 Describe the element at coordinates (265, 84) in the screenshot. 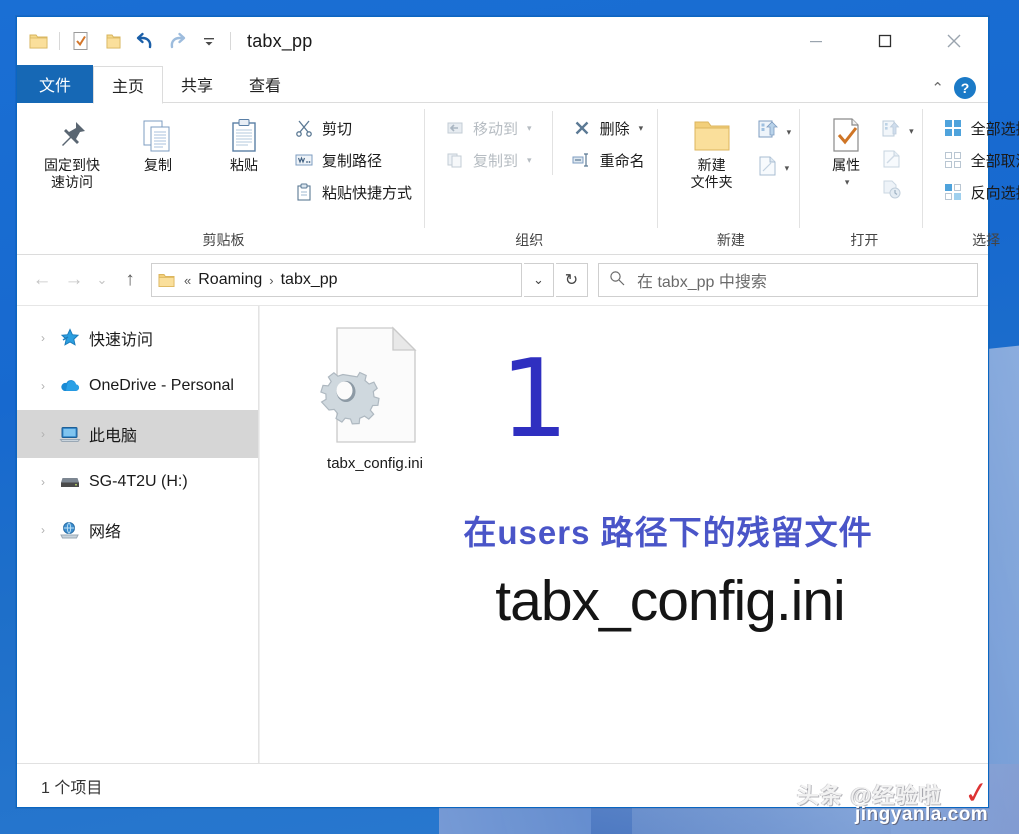

I see `tab-view: 查看` at that location.